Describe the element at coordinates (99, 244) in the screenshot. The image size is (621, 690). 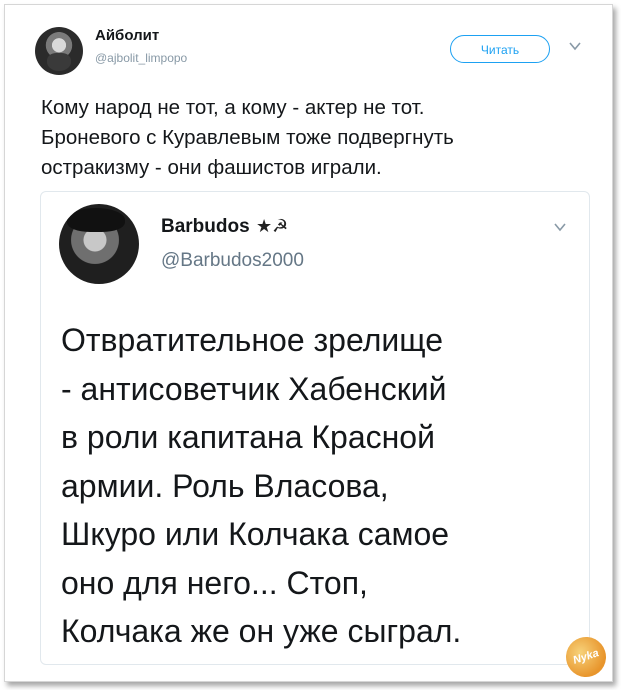
I see `quoted-author-avatar` at that location.